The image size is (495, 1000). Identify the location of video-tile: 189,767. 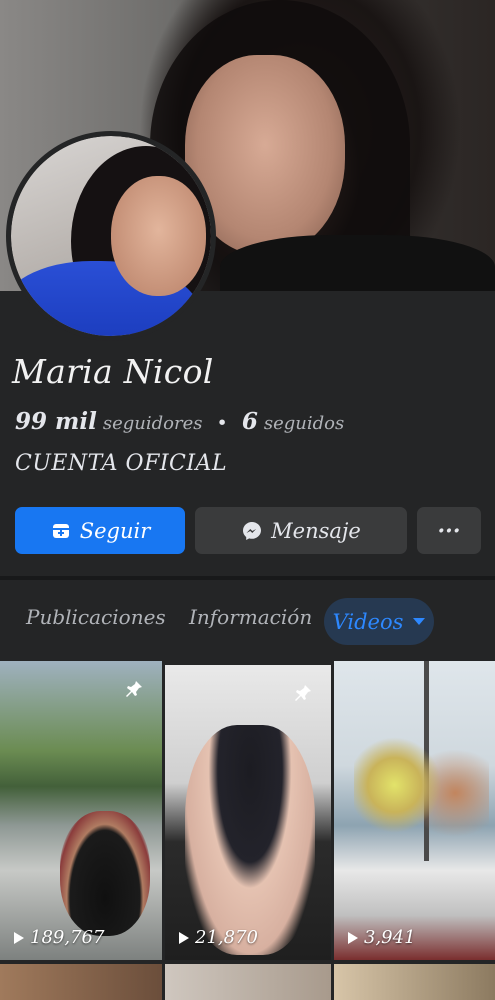
(81, 810).